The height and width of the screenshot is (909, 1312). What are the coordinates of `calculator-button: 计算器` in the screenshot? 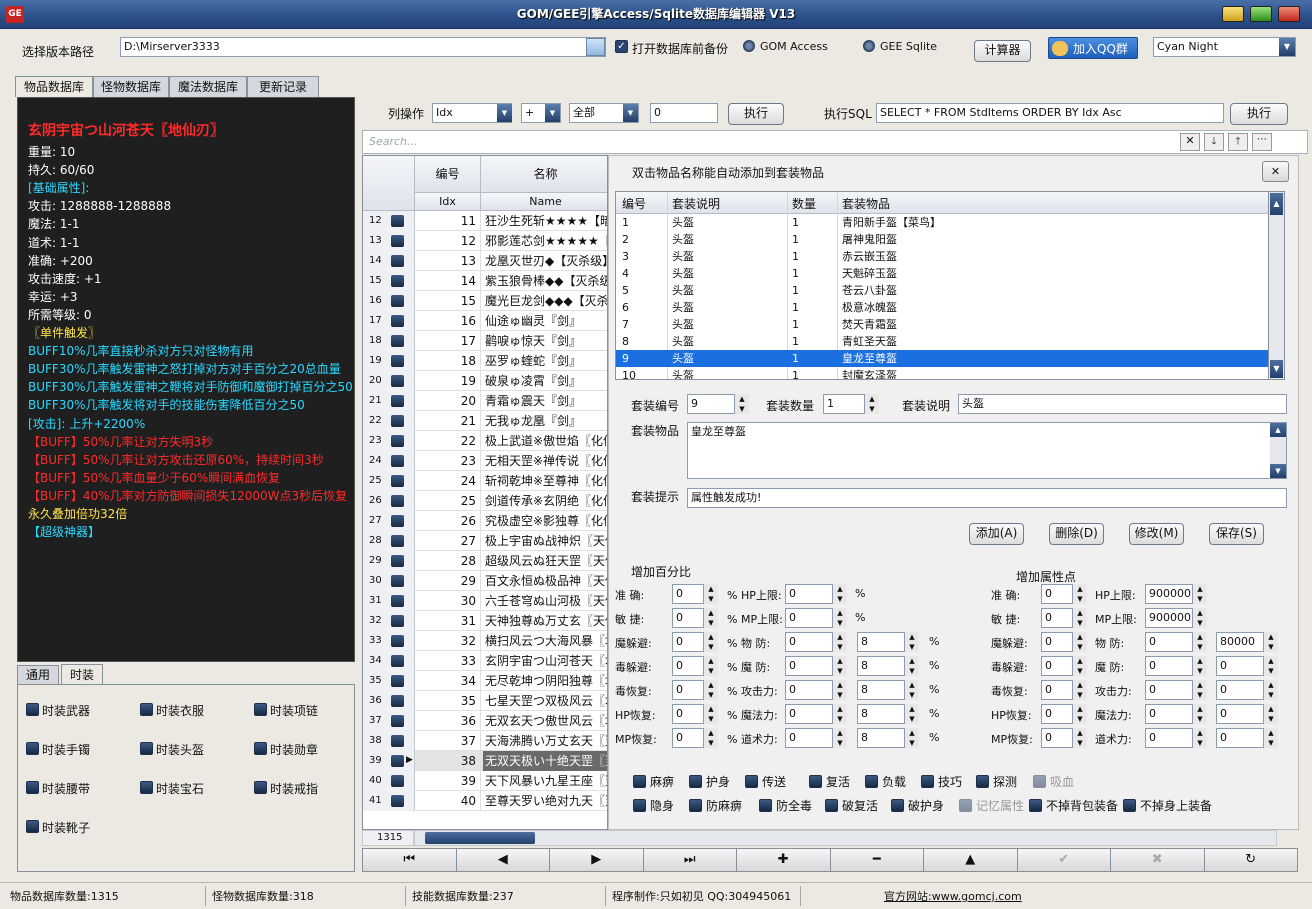 It's located at (1002, 51).